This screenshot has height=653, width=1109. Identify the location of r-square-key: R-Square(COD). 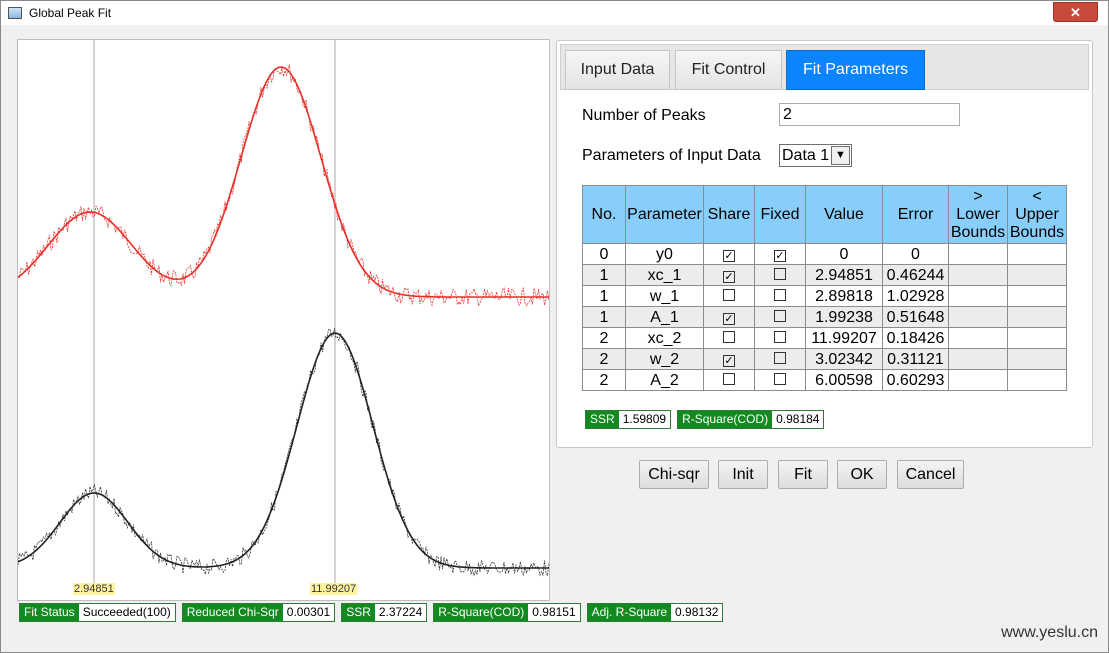
(481, 612).